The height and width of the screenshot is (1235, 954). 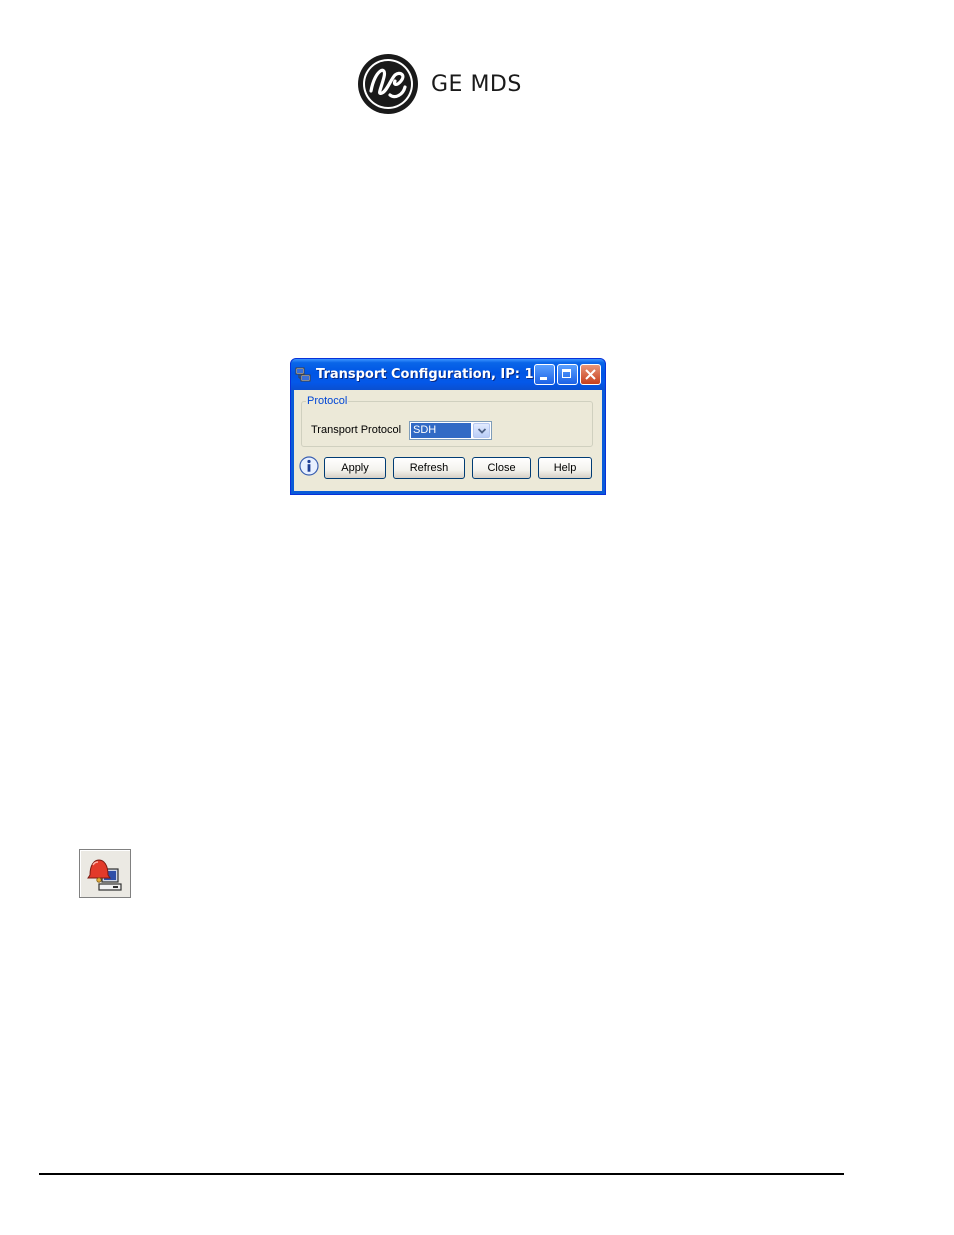 What do you see at coordinates (429, 468) in the screenshot?
I see `refresh-button: Refresh` at bounding box center [429, 468].